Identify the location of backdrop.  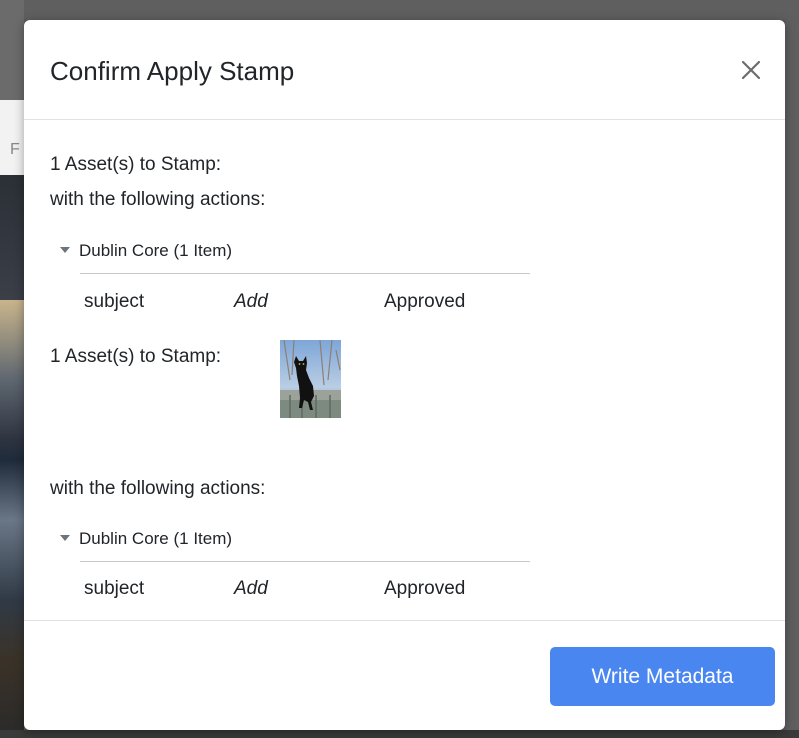
(399, 10).